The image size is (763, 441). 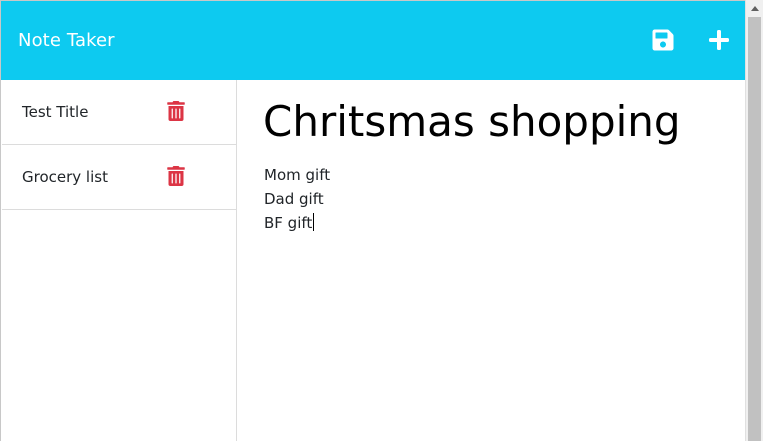 I want to click on save-icon, so click(x=663, y=40).